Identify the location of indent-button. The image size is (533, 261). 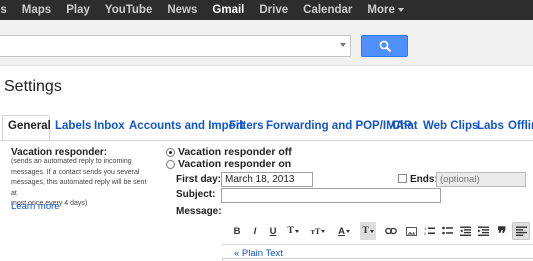
(483, 231).